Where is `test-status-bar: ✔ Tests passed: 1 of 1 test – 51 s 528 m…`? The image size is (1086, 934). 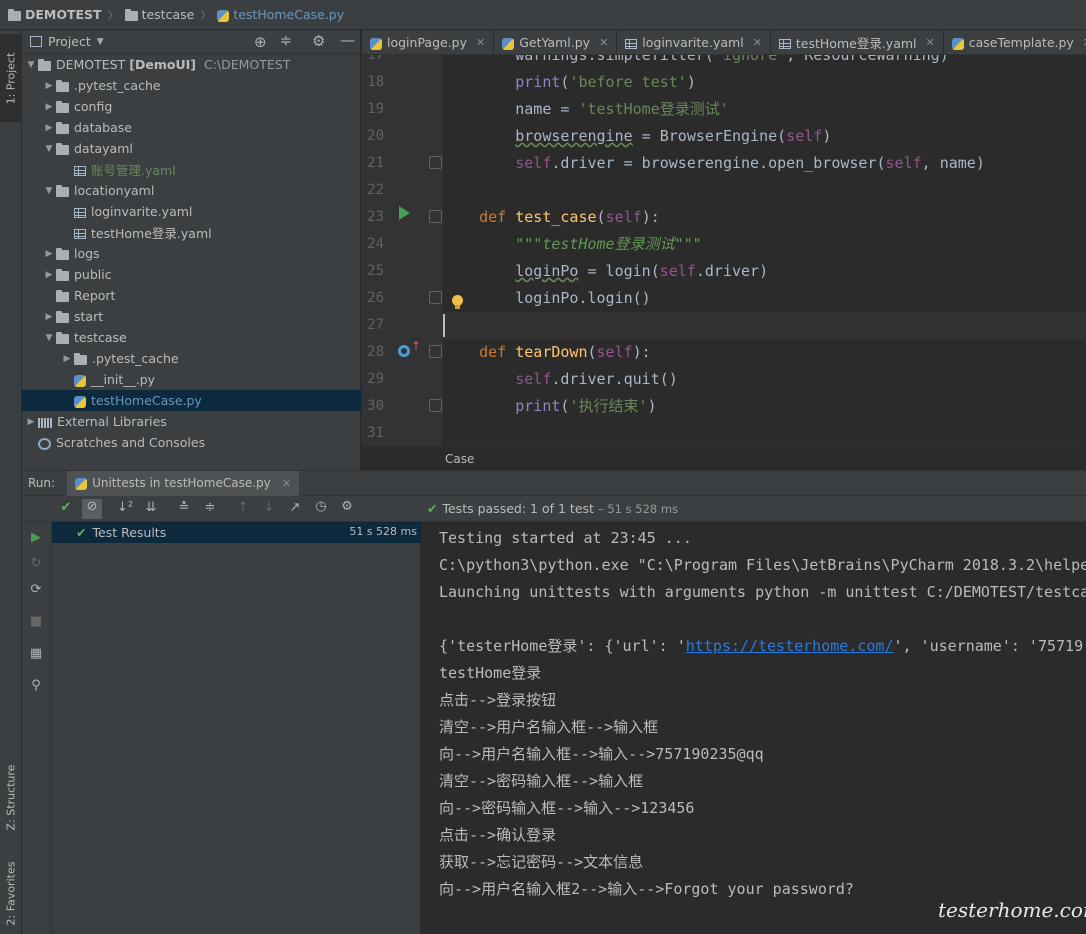
test-status-bar: ✔ Tests passed: 1 of 1 test – 51 s 528 m… is located at coordinates (753, 509).